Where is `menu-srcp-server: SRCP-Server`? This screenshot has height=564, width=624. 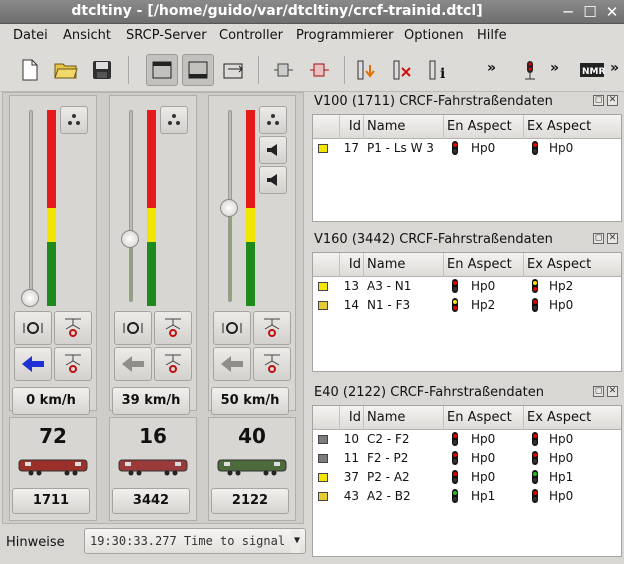
menu-srcp-server: SRCP-Server is located at coordinates (166, 35).